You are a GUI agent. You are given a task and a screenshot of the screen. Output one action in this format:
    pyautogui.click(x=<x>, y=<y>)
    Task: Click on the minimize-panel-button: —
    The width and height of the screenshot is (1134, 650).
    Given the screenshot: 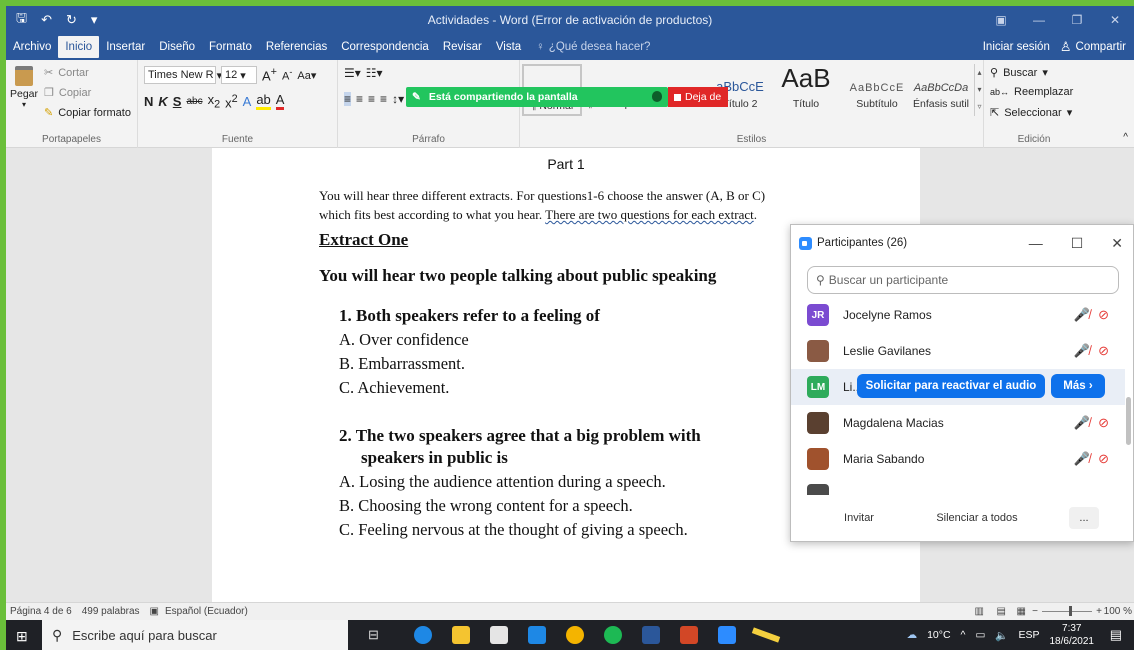 What is the action you would take?
    pyautogui.click(x=1036, y=243)
    